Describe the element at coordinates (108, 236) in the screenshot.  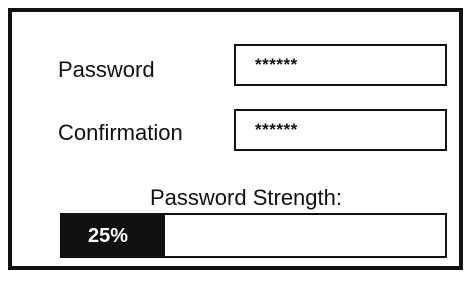
I see `password-strength-percentage: 25%` at that location.